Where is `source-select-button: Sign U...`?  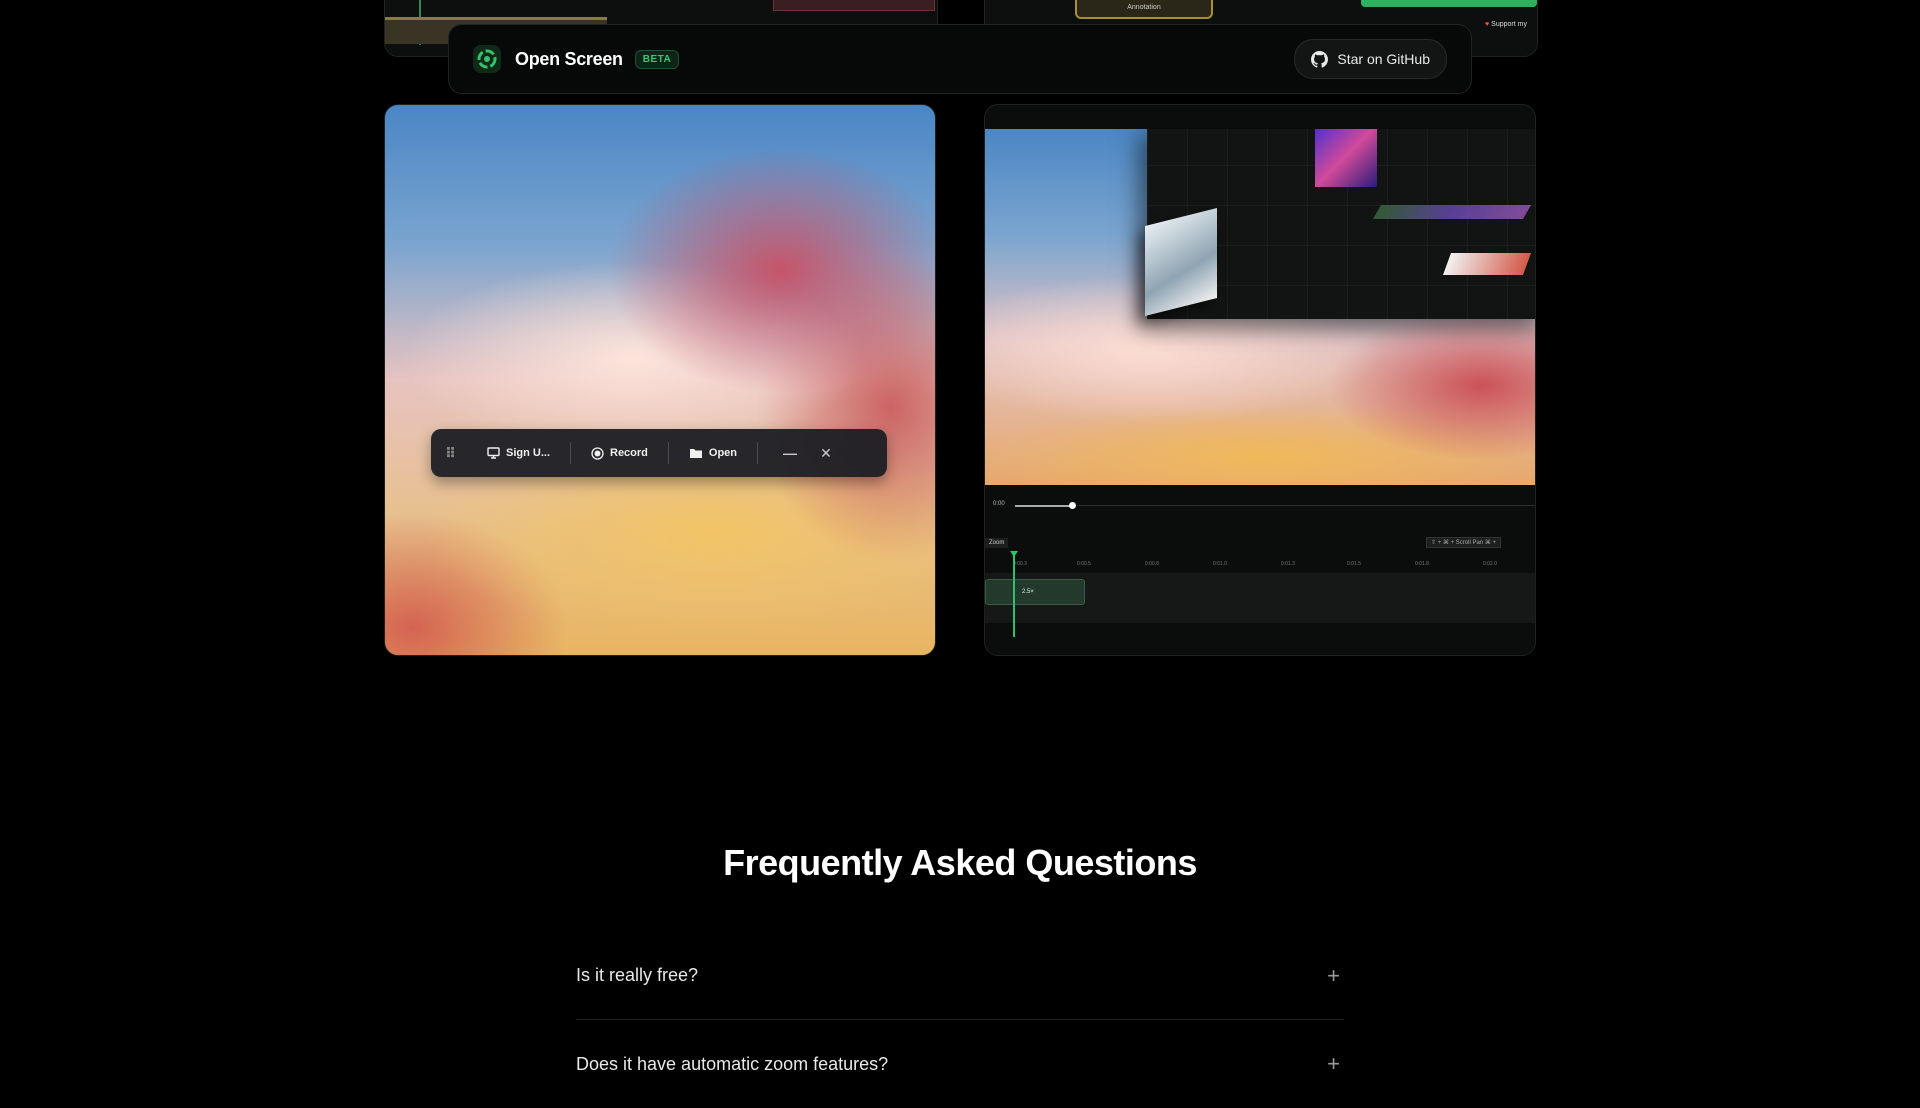
source-select-button: Sign U... is located at coordinates (518, 453).